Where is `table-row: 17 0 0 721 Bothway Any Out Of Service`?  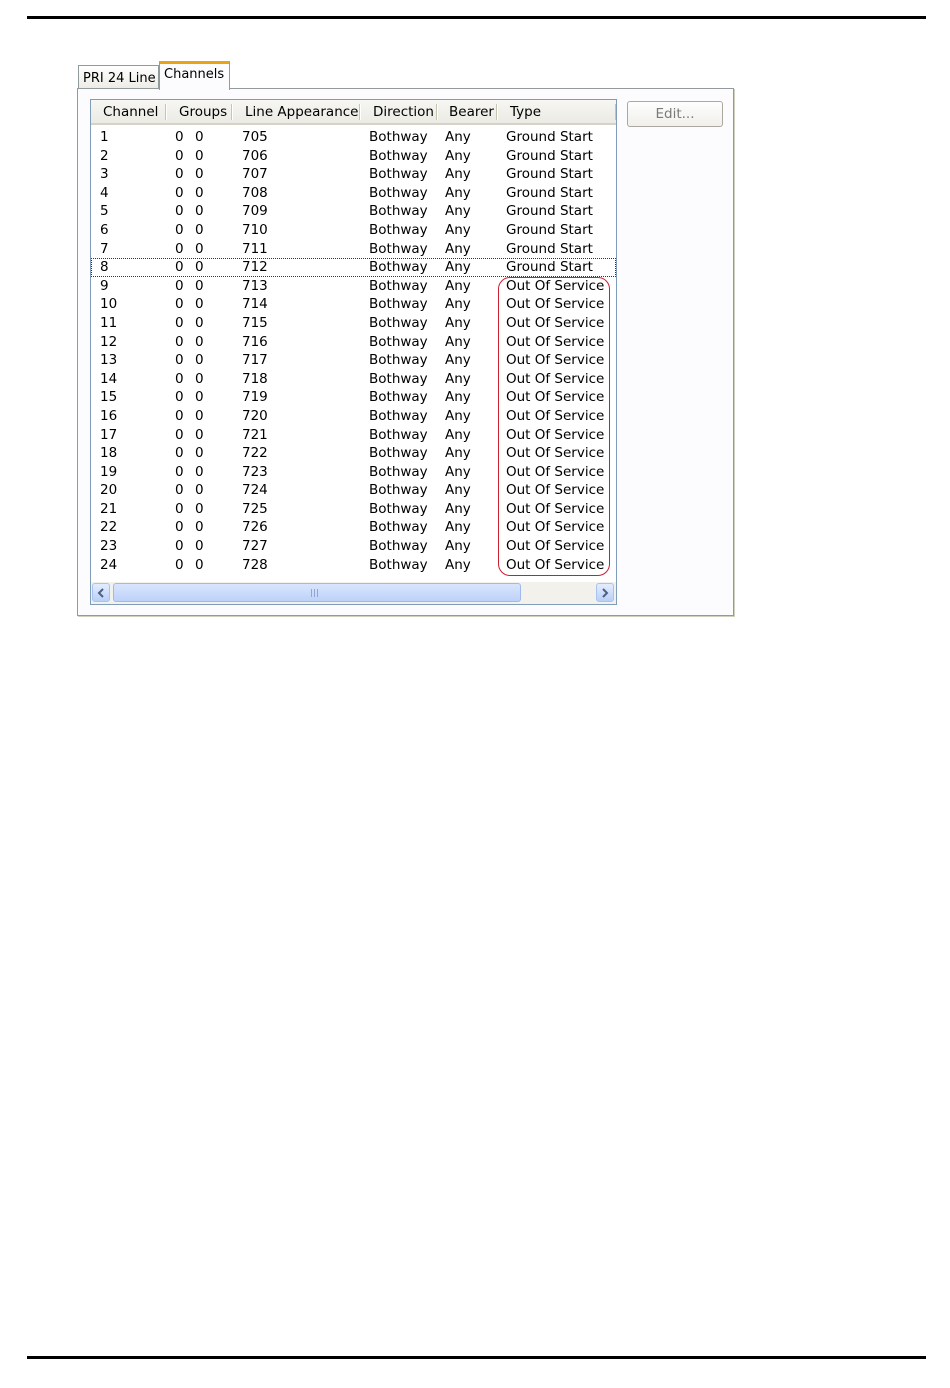 table-row: 17 0 0 721 Bothway Any Out Of Service is located at coordinates (353, 435).